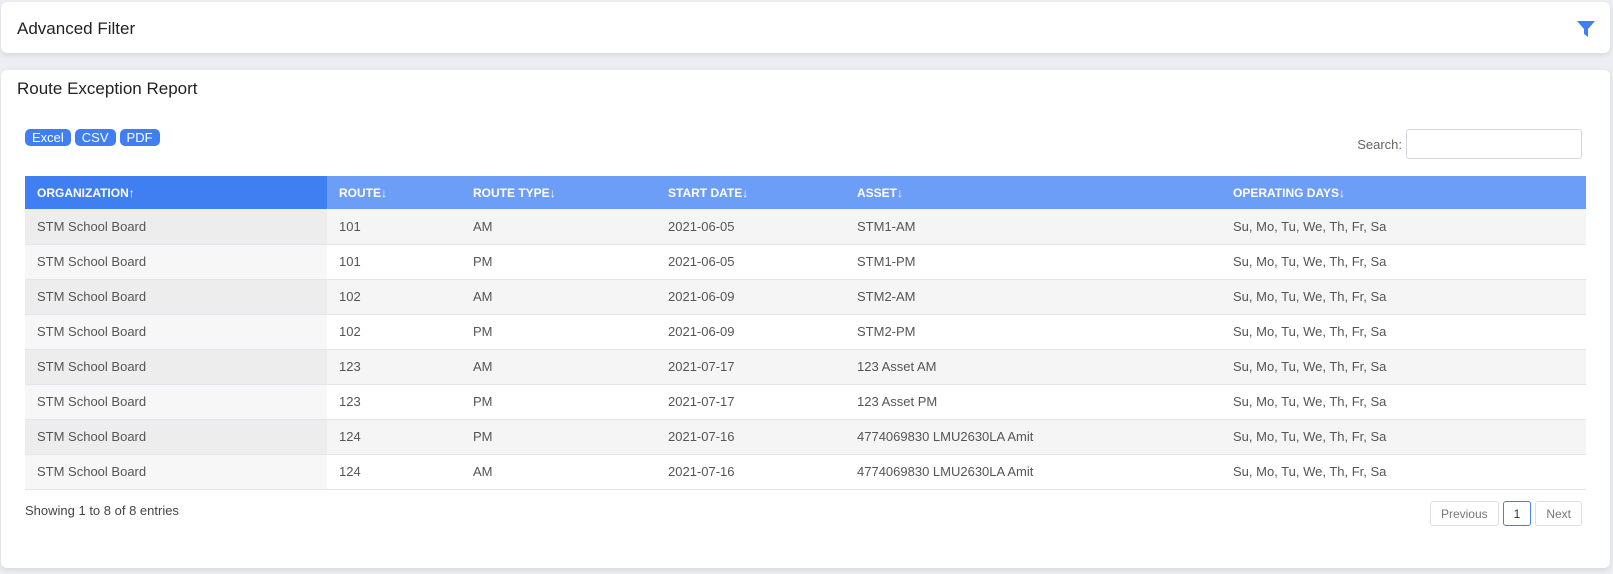 The height and width of the screenshot is (574, 1613). What do you see at coordinates (107, 88) in the screenshot?
I see `report-title: Route Exception Report` at bounding box center [107, 88].